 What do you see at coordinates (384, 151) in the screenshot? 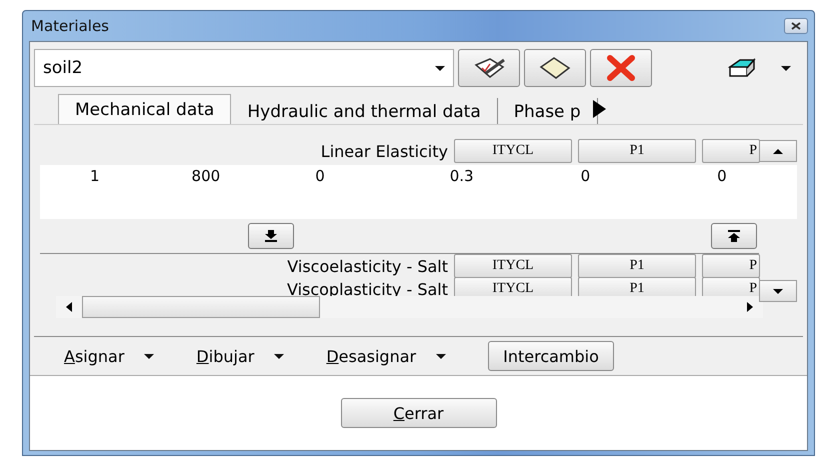
I see `section-title: Linear Elasticity` at bounding box center [384, 151].